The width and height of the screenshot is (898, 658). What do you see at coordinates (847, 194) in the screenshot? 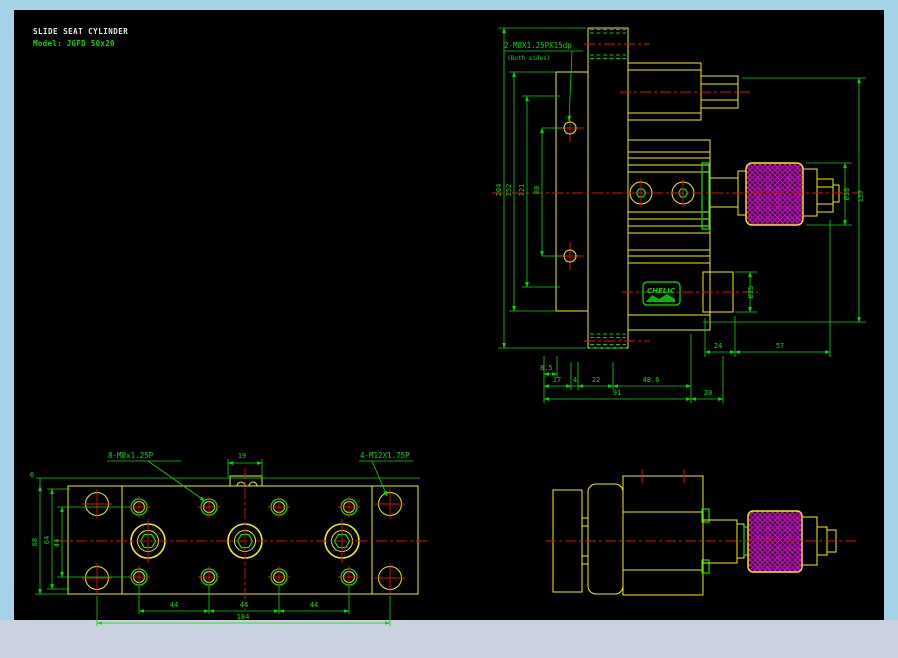
I see `dim-dia38: Ø38` at bounding box center [847, 194].